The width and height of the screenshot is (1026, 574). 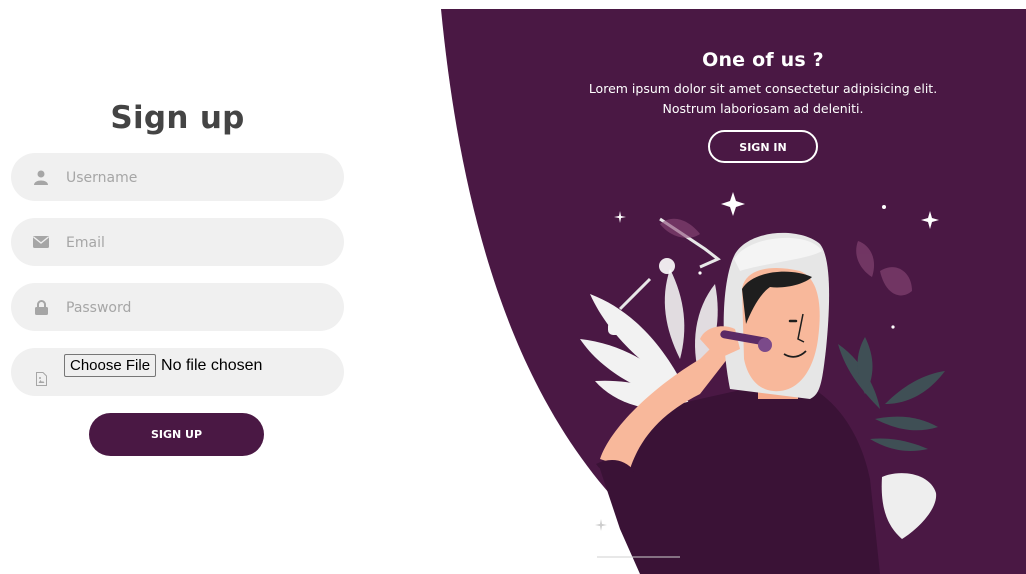 I want to click on panel-title: One of us ?, so click(x=763, y=60).